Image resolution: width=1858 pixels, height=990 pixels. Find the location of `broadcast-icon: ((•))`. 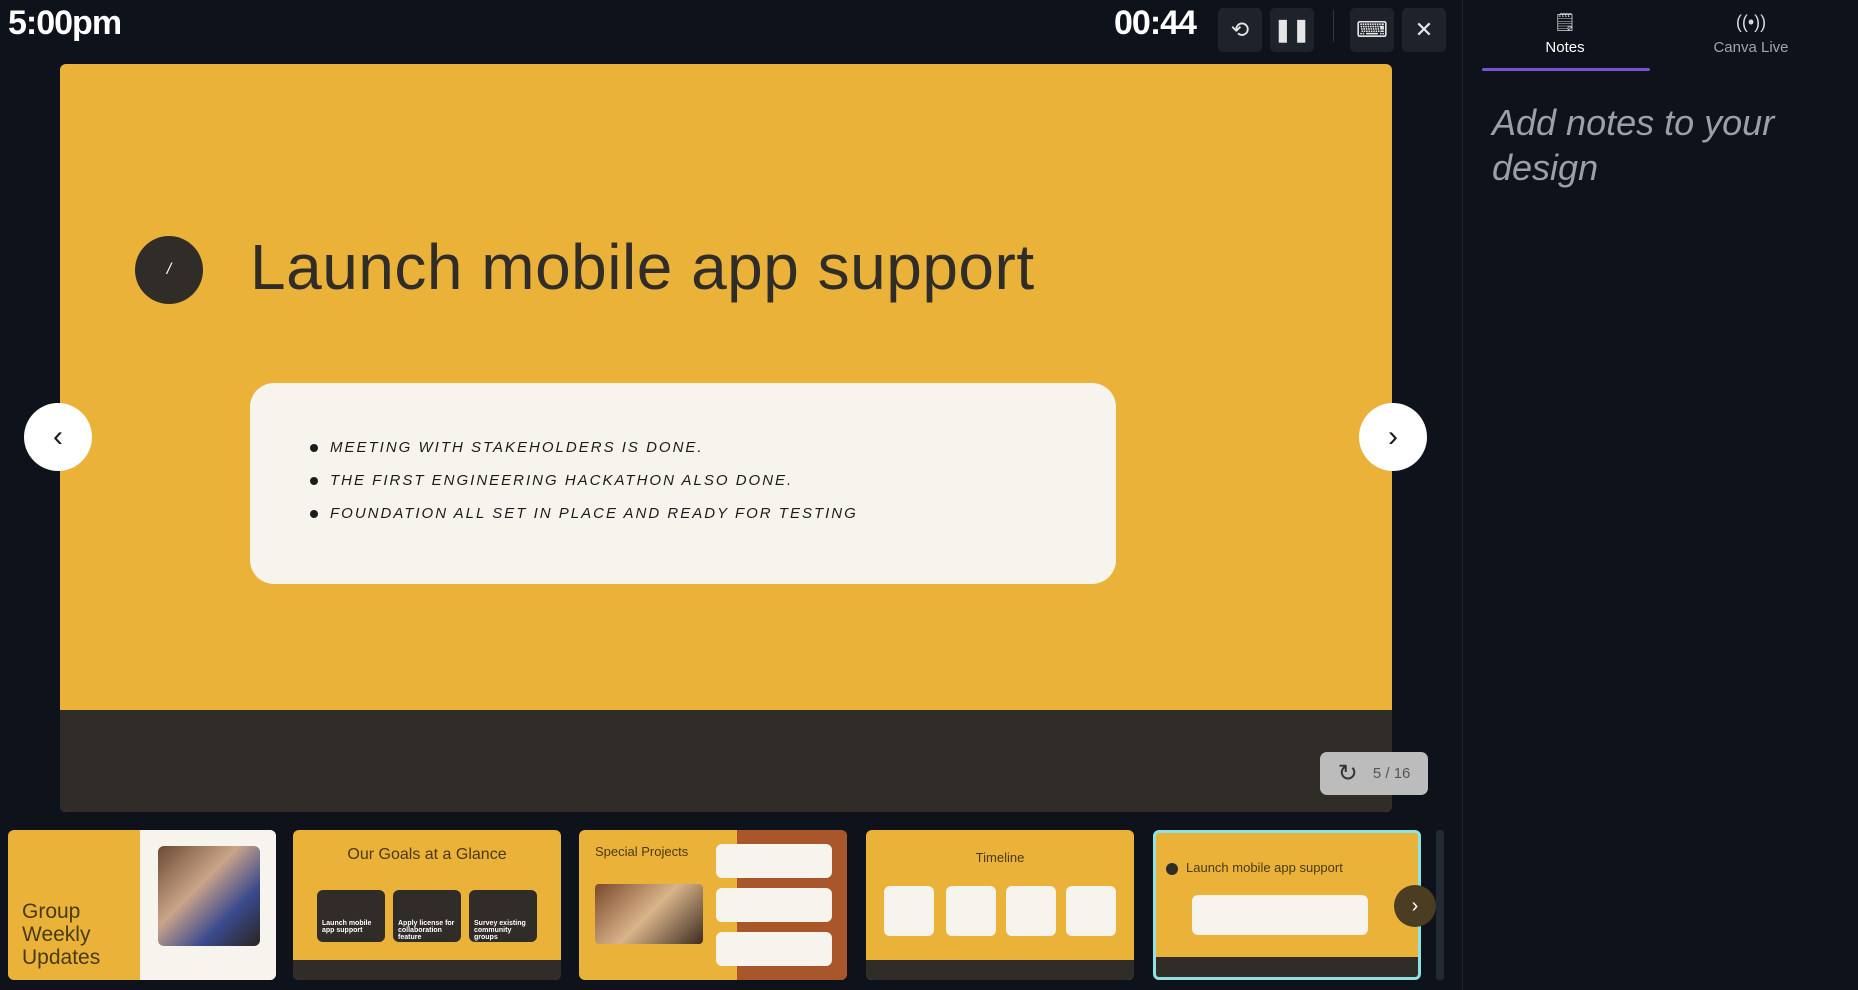

broadcast-icon: ((•)) is located at coordinates (1751, 22).